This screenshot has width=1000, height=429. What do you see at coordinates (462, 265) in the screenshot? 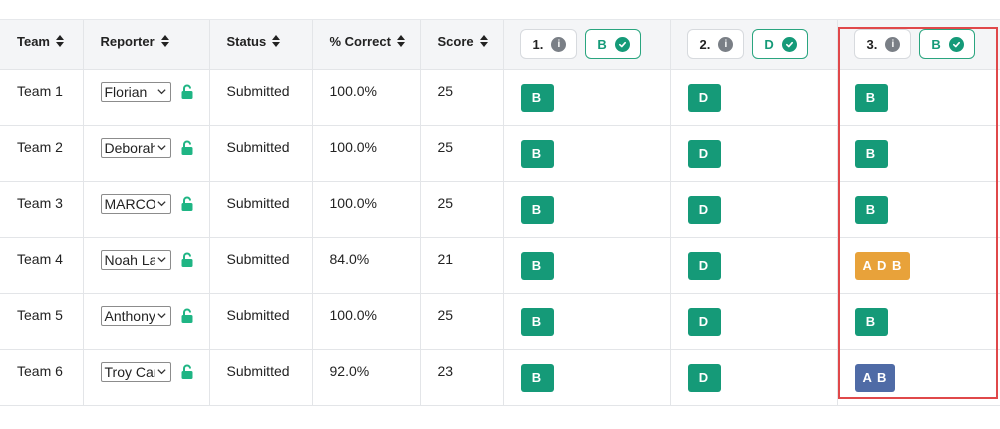
I see `score-cell: 21` at bounding box center [462, 265].